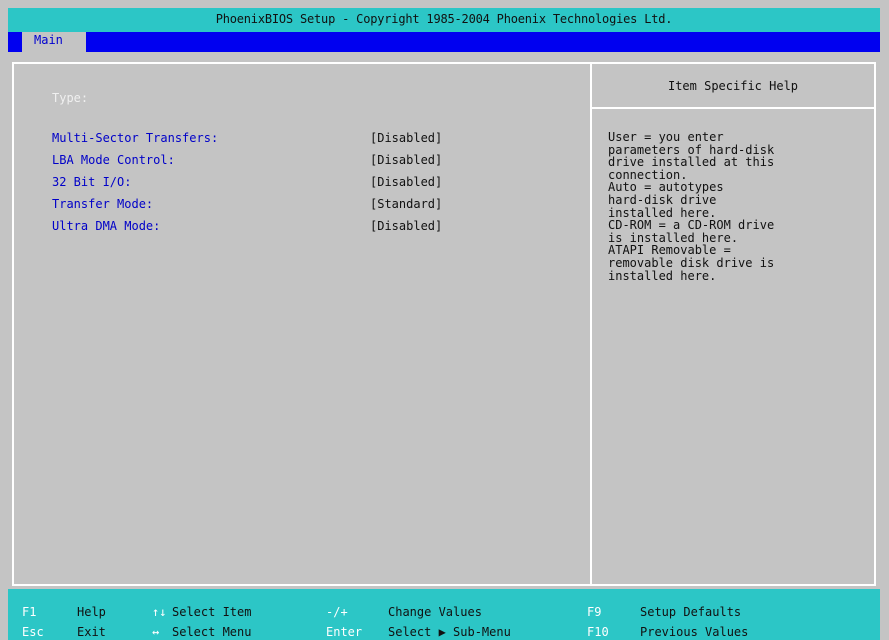 This screenshot has width=889, height=640. What do you see at coordinates (113, 160) in the screenshot?
I see `setting-label: LBA Mode Control:` at bounding box center [113, 160].